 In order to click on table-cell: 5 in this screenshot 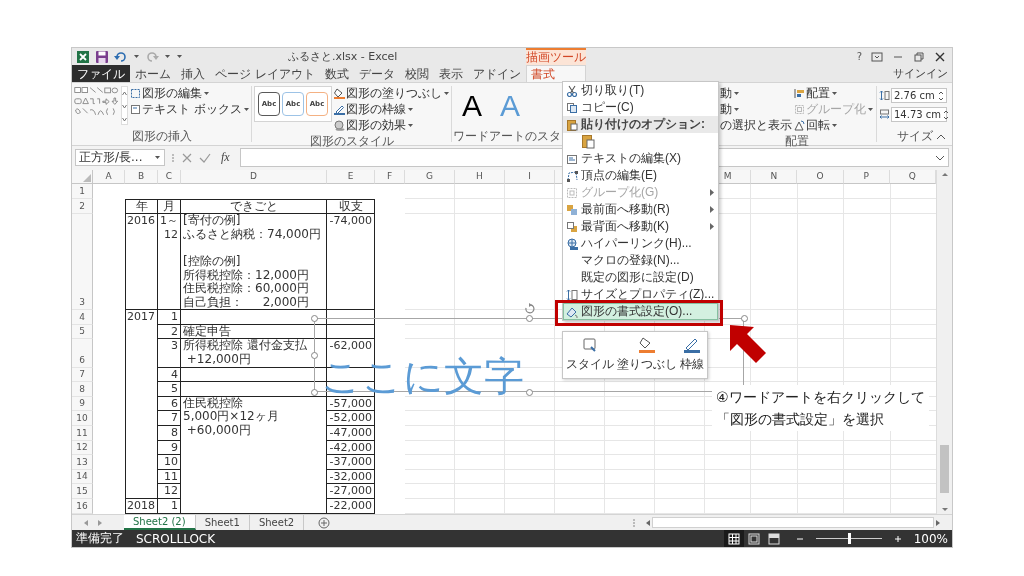, I will do `click(169, 389)`.